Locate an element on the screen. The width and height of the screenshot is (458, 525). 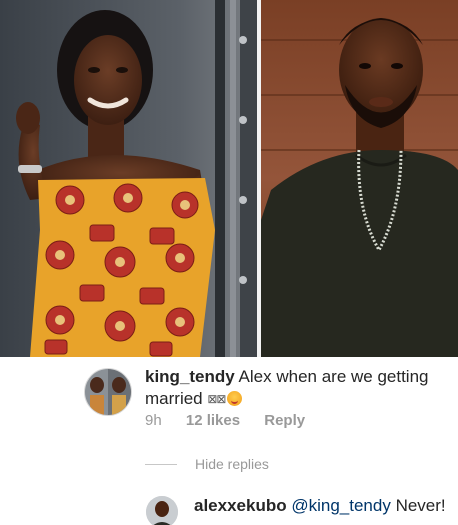
reply-username: alexxekubo is located at coordinates (240, 505).